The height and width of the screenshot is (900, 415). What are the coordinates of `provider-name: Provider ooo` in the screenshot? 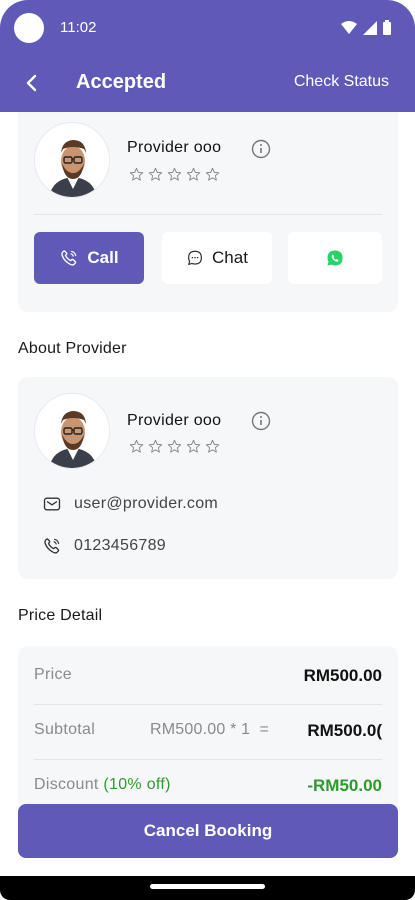 It's located at (174, 147).